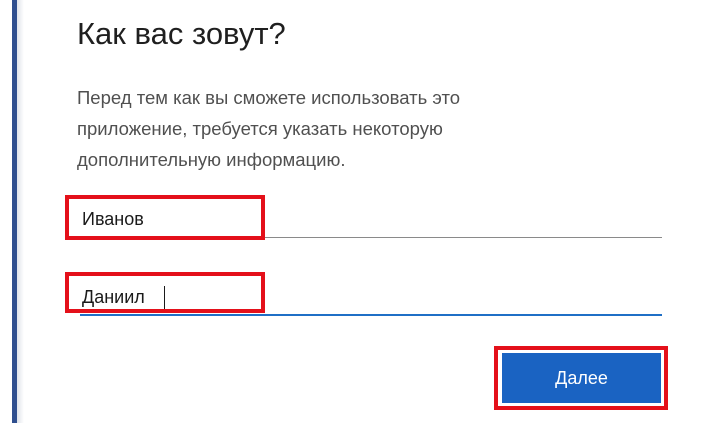 The width and height of the screenshot is (713, 423). I want to click on window-left-edge, so click(12, 211).